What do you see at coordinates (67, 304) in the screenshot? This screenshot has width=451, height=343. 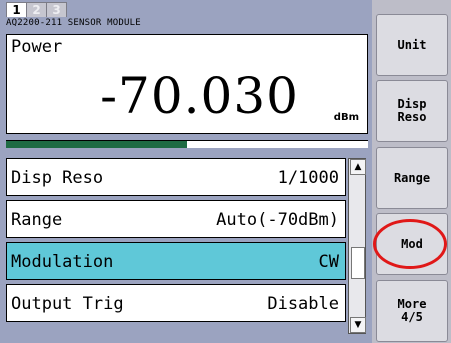 I see `param-name: Output Trig` at bounding box center [67, 304].